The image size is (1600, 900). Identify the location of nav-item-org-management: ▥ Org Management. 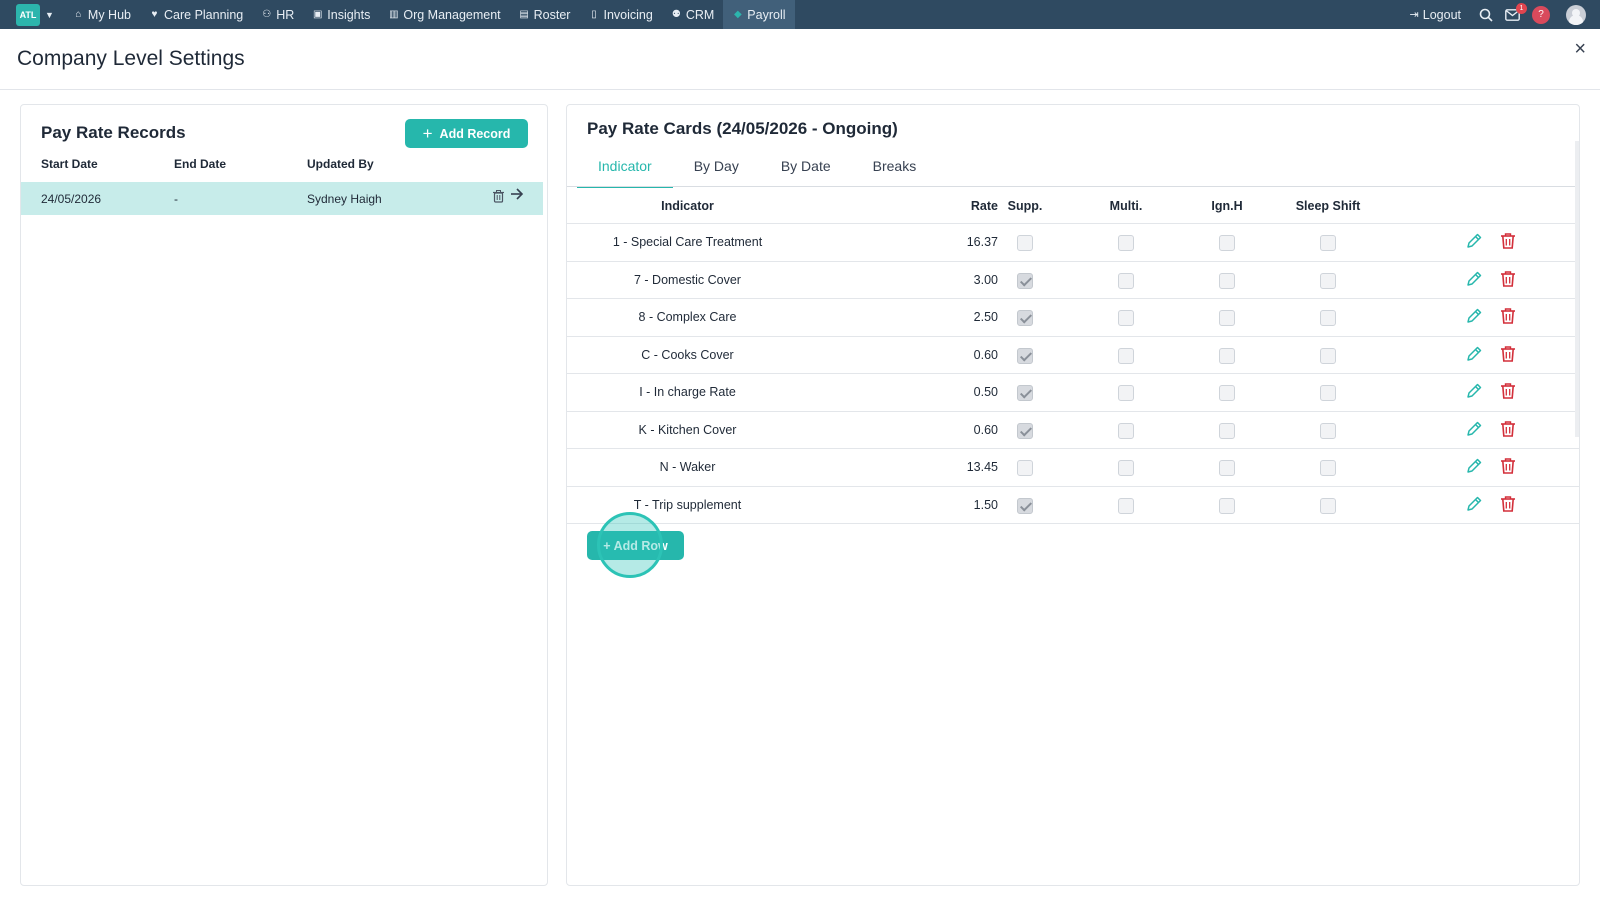
(444, 14).